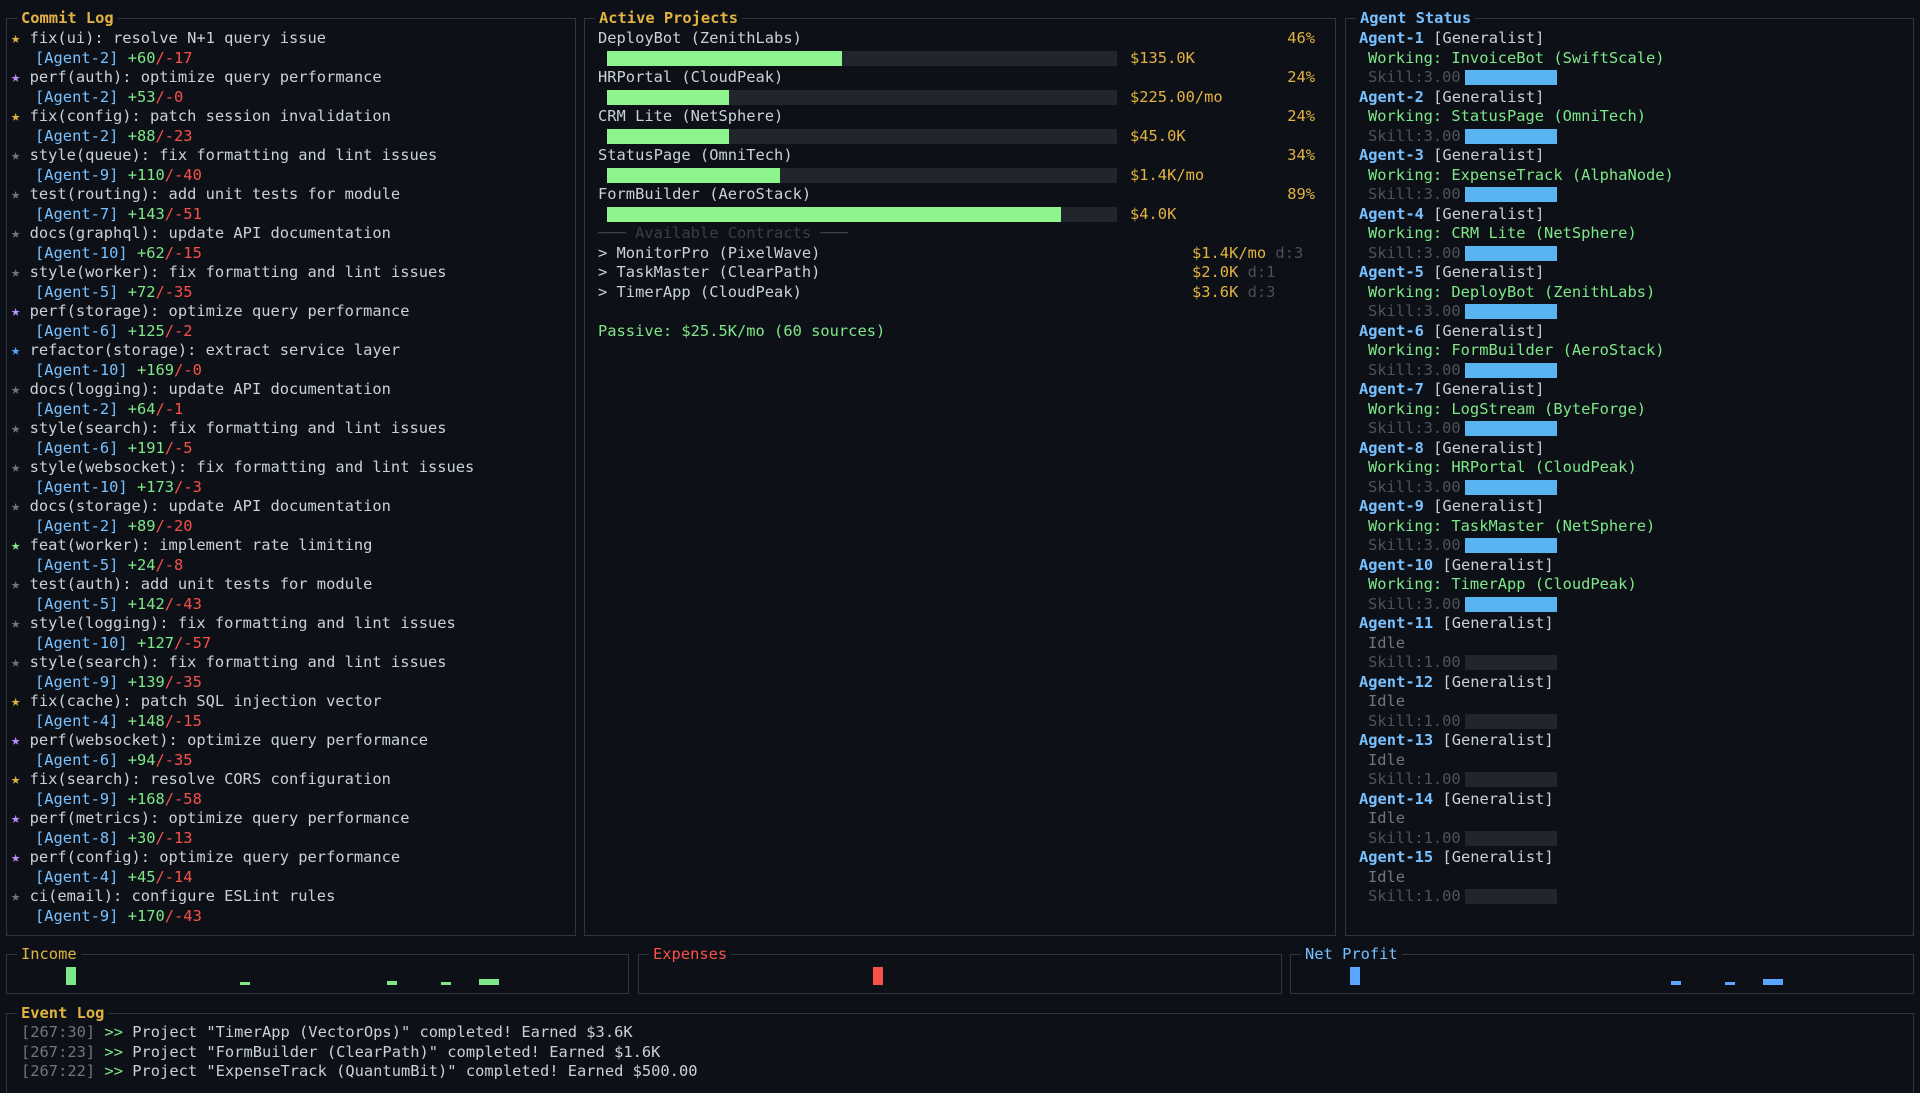 The height and width of the screenshot is (1093, 1920). What do you see at coordinates (291, 897) in the screenshot?
I see `commit-item: ★ ci(email): configure ESLint rules` at bounding box center [291, 897].